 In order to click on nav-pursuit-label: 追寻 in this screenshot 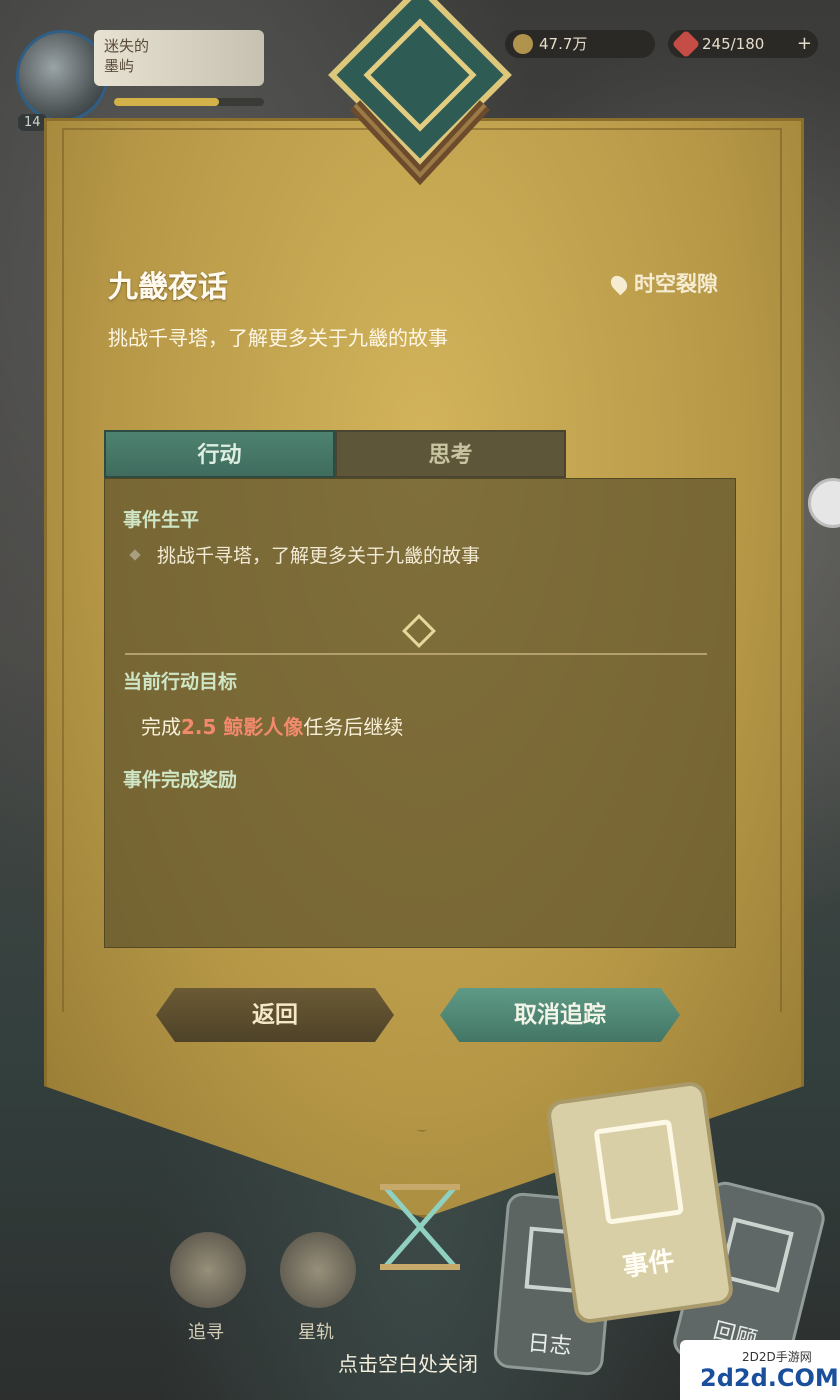, I will do `click(206, 1332)`.